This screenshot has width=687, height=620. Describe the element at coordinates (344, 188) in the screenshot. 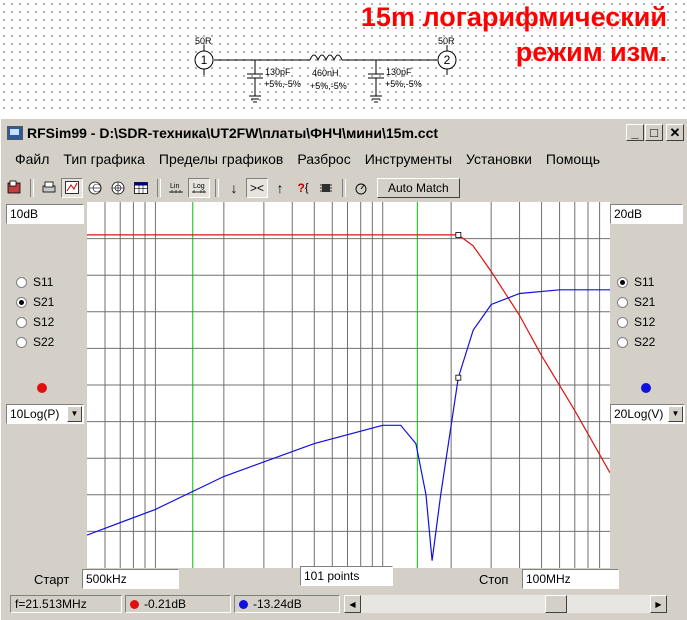

I see `toolbar: Lin Log ↓ >< ↑ ?{ Auto Match` at that location.